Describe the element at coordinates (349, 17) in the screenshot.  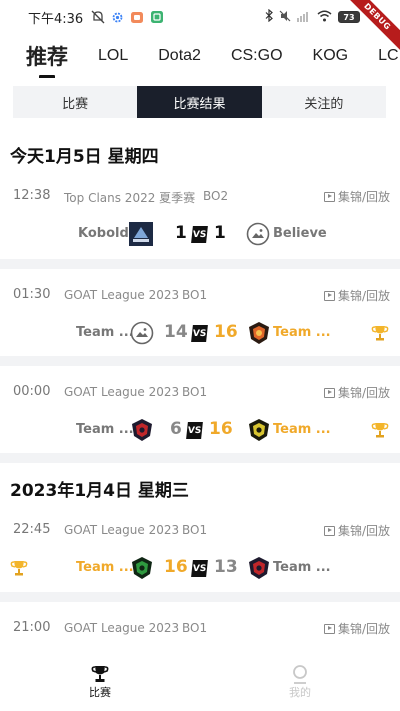
I see `battery-icon: 73` at that location.